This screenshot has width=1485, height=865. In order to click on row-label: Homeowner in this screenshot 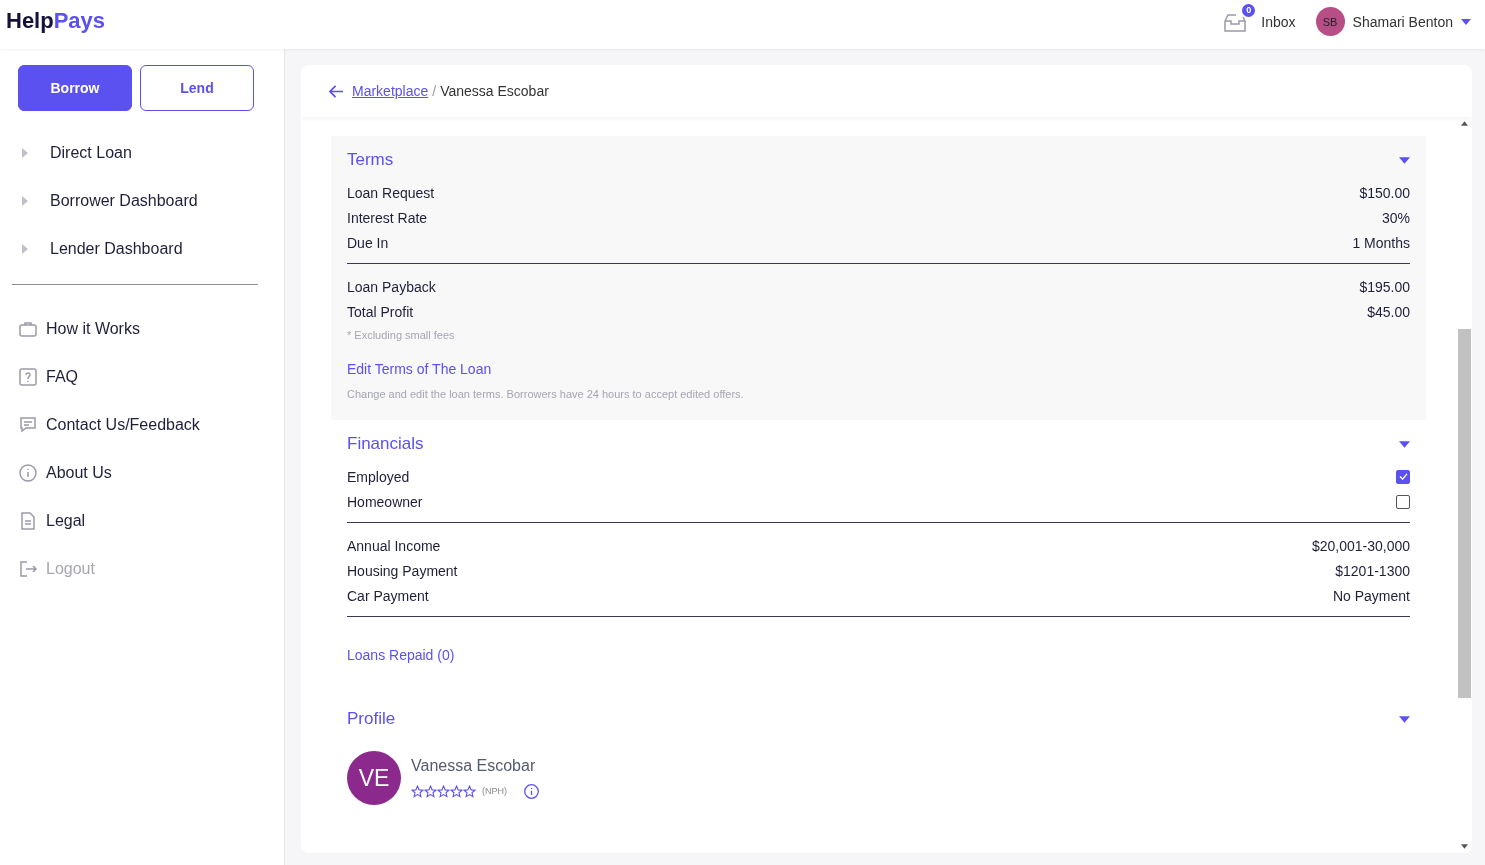, I will do `click(385, 501)`.